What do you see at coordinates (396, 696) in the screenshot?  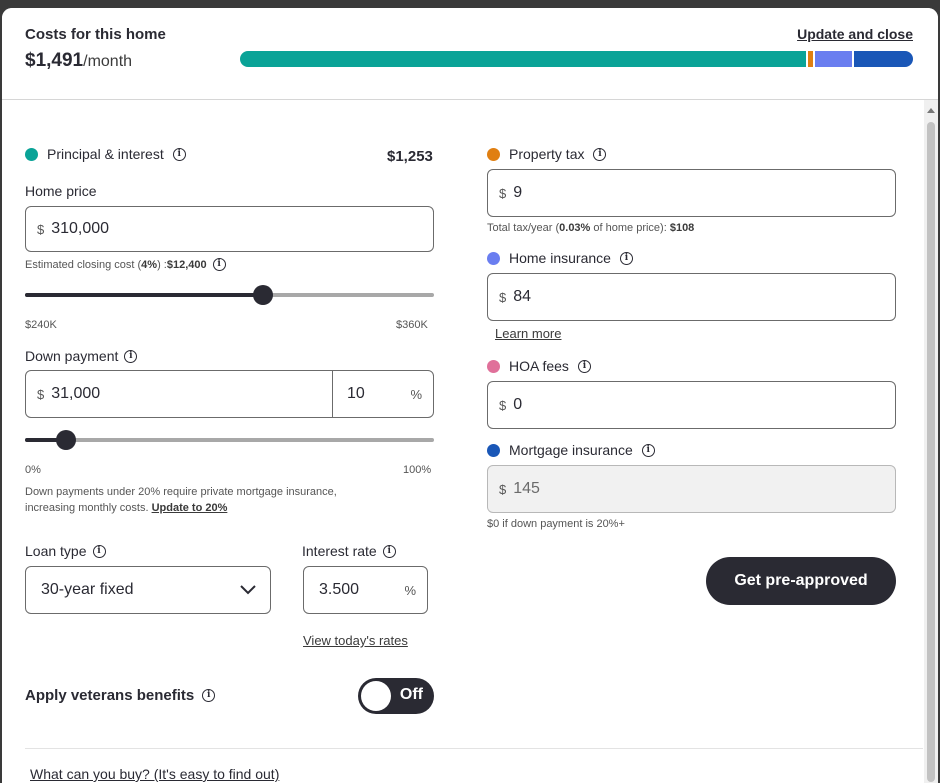 I see `veterans-toggle: Off` at bounding box center [396, 696].